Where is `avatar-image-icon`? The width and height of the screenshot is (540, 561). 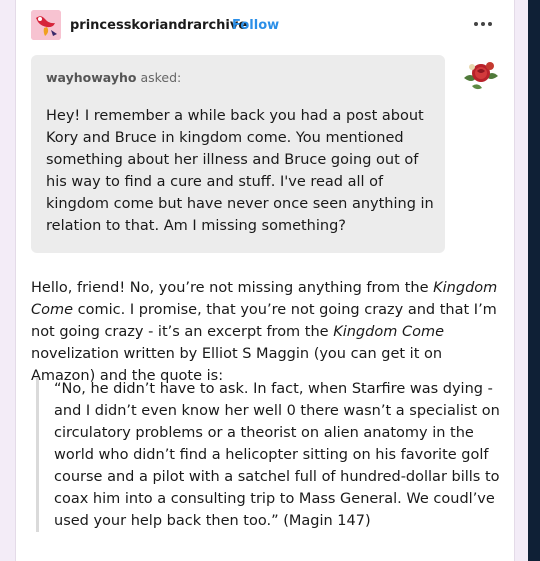
avatar-image-icon is located at coordinates (46, 25).